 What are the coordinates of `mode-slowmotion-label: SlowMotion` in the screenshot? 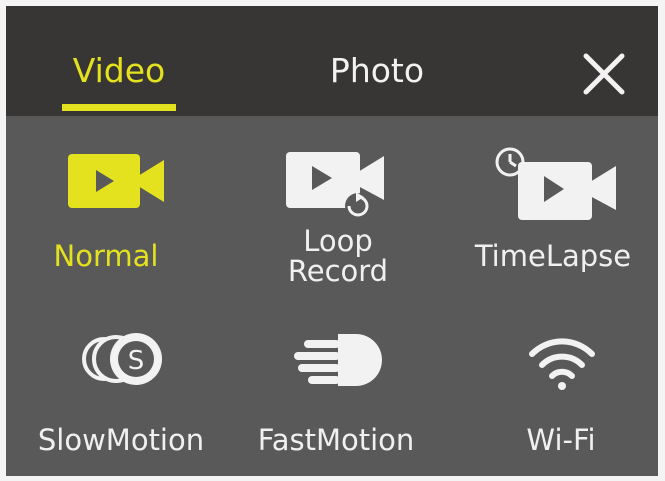 It's located at (121, 440).